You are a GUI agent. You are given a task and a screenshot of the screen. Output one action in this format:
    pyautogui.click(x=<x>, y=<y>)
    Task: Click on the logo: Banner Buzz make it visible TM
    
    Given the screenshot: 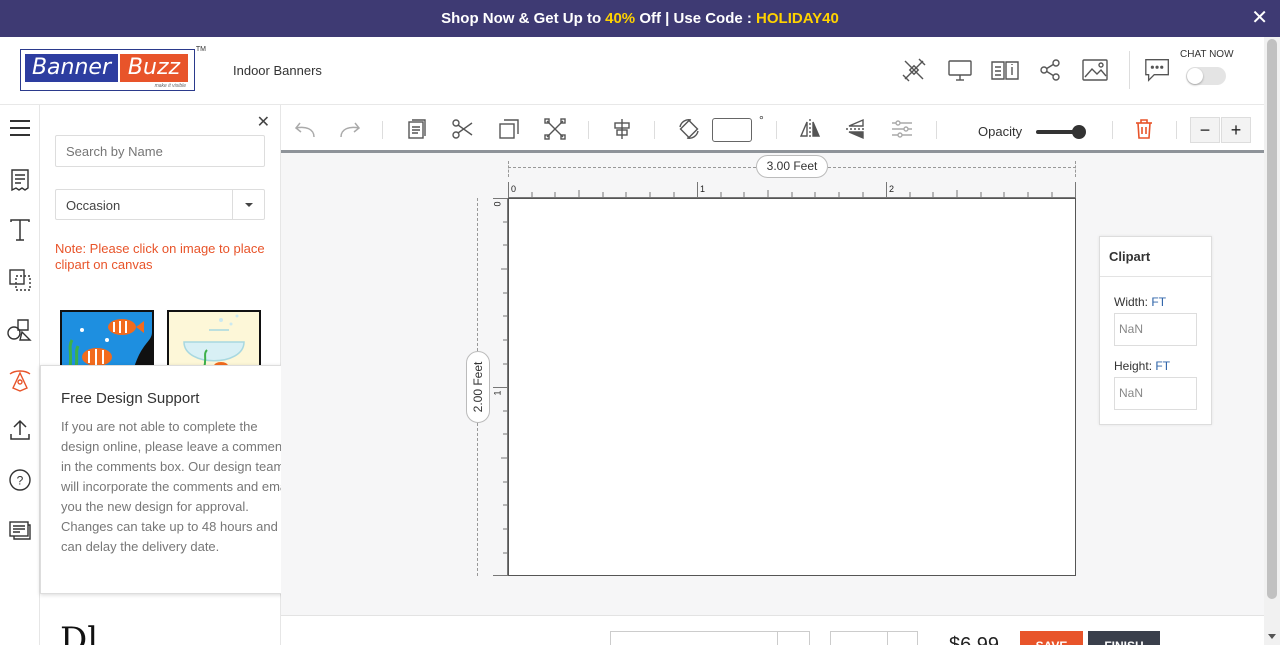 What is the action you would take?
    pyautogui.click(x=113, y=68)
    